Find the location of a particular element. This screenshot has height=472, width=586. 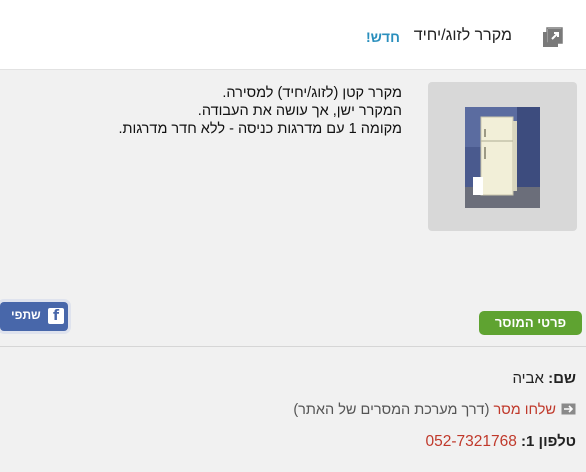

facebook-share-button: f שתפי is located at coordinates (34, 316).